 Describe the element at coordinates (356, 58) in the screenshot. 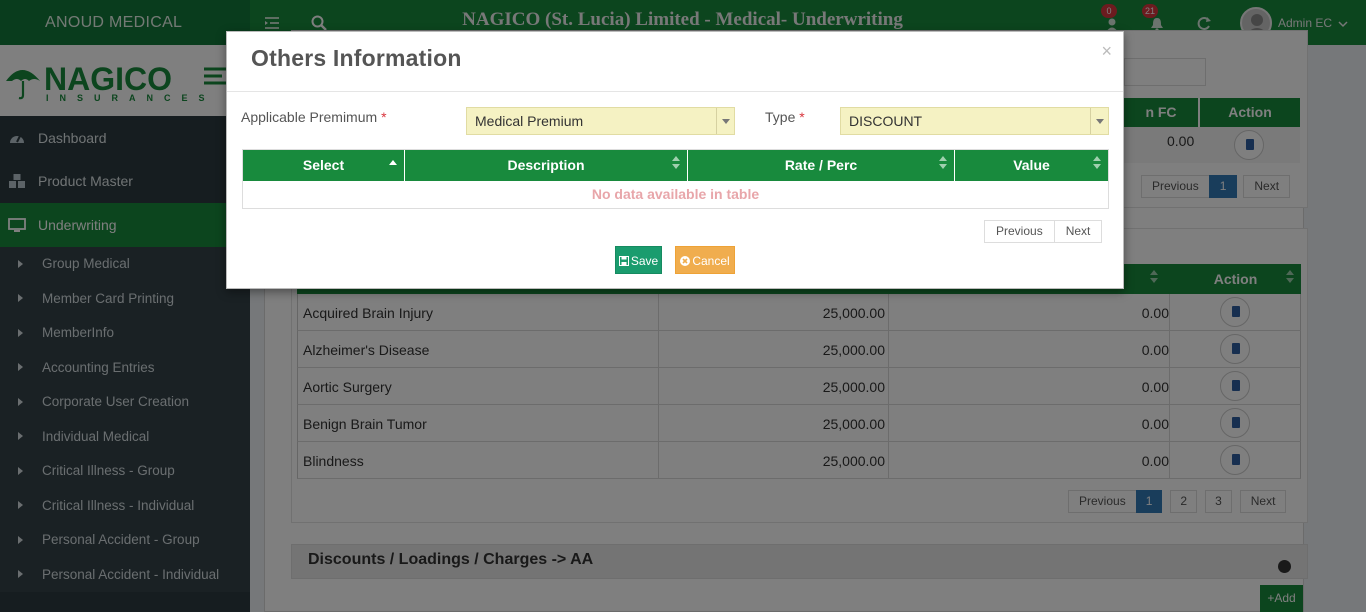

I see `modal-title: Others Information` at that location.